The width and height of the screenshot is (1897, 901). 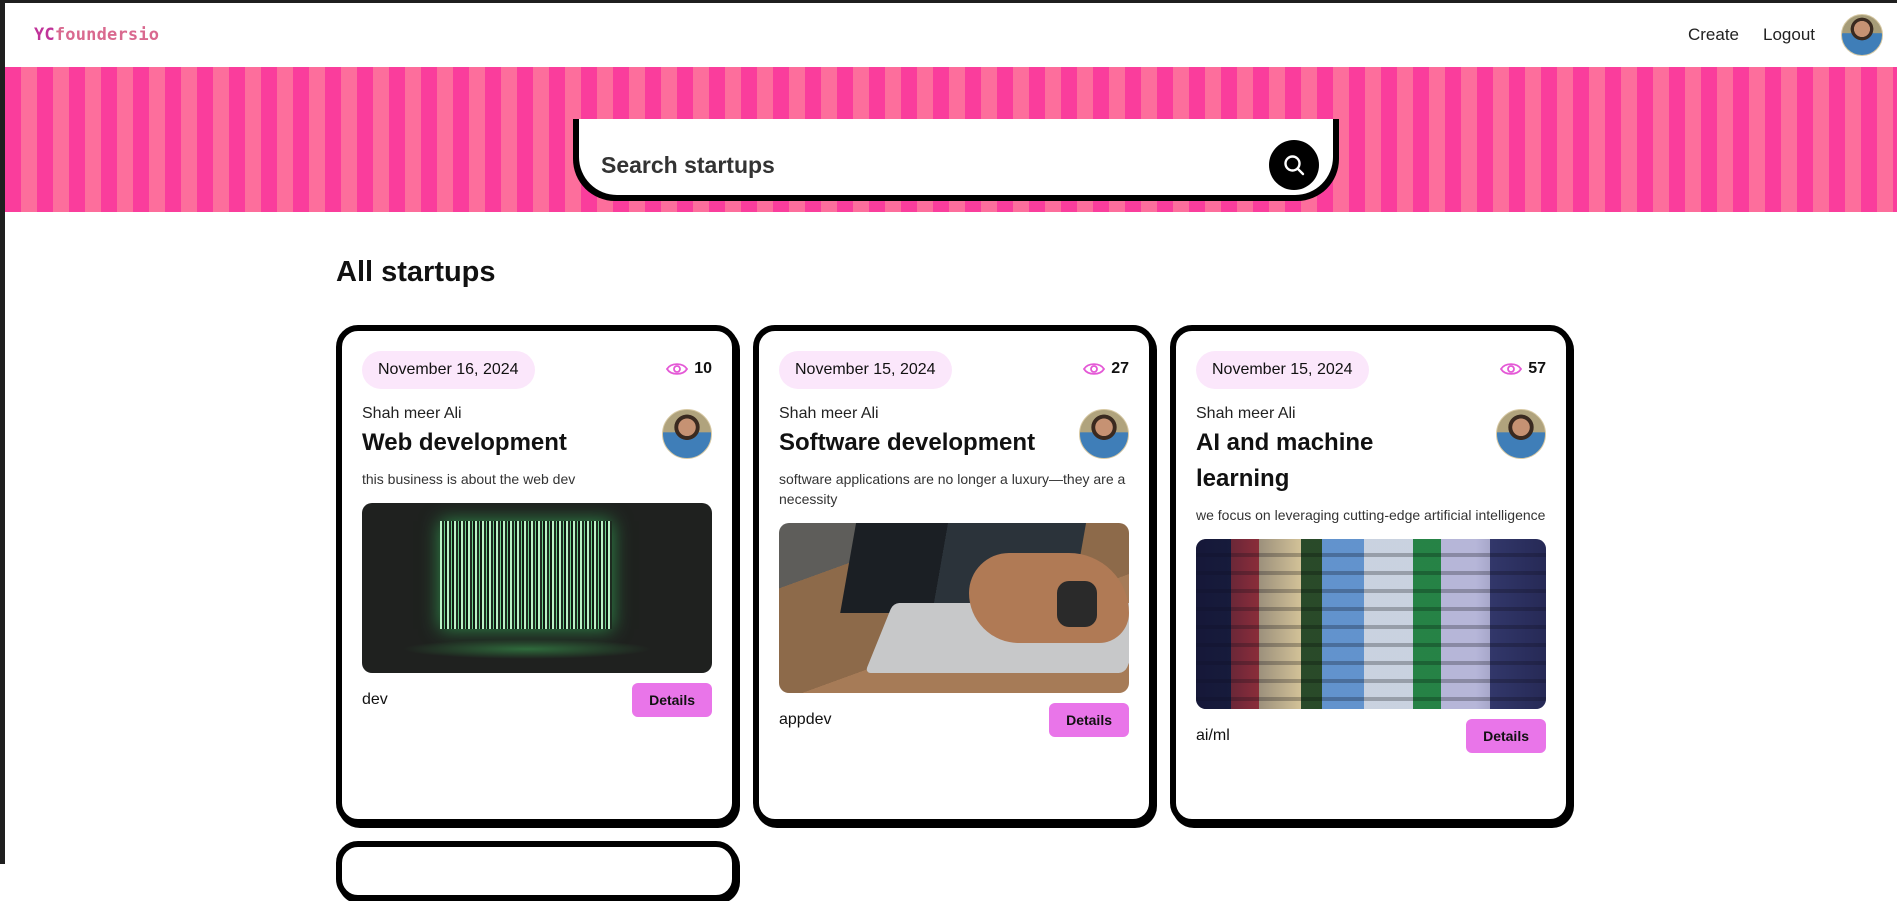 I want to click on startup-title: AI and machine learning, so click(x=1296, y=461).